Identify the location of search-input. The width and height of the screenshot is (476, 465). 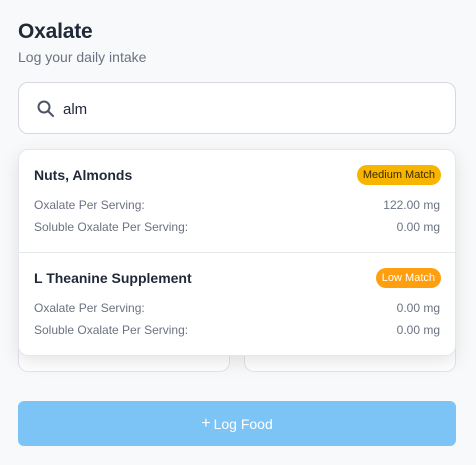
(248, 109).